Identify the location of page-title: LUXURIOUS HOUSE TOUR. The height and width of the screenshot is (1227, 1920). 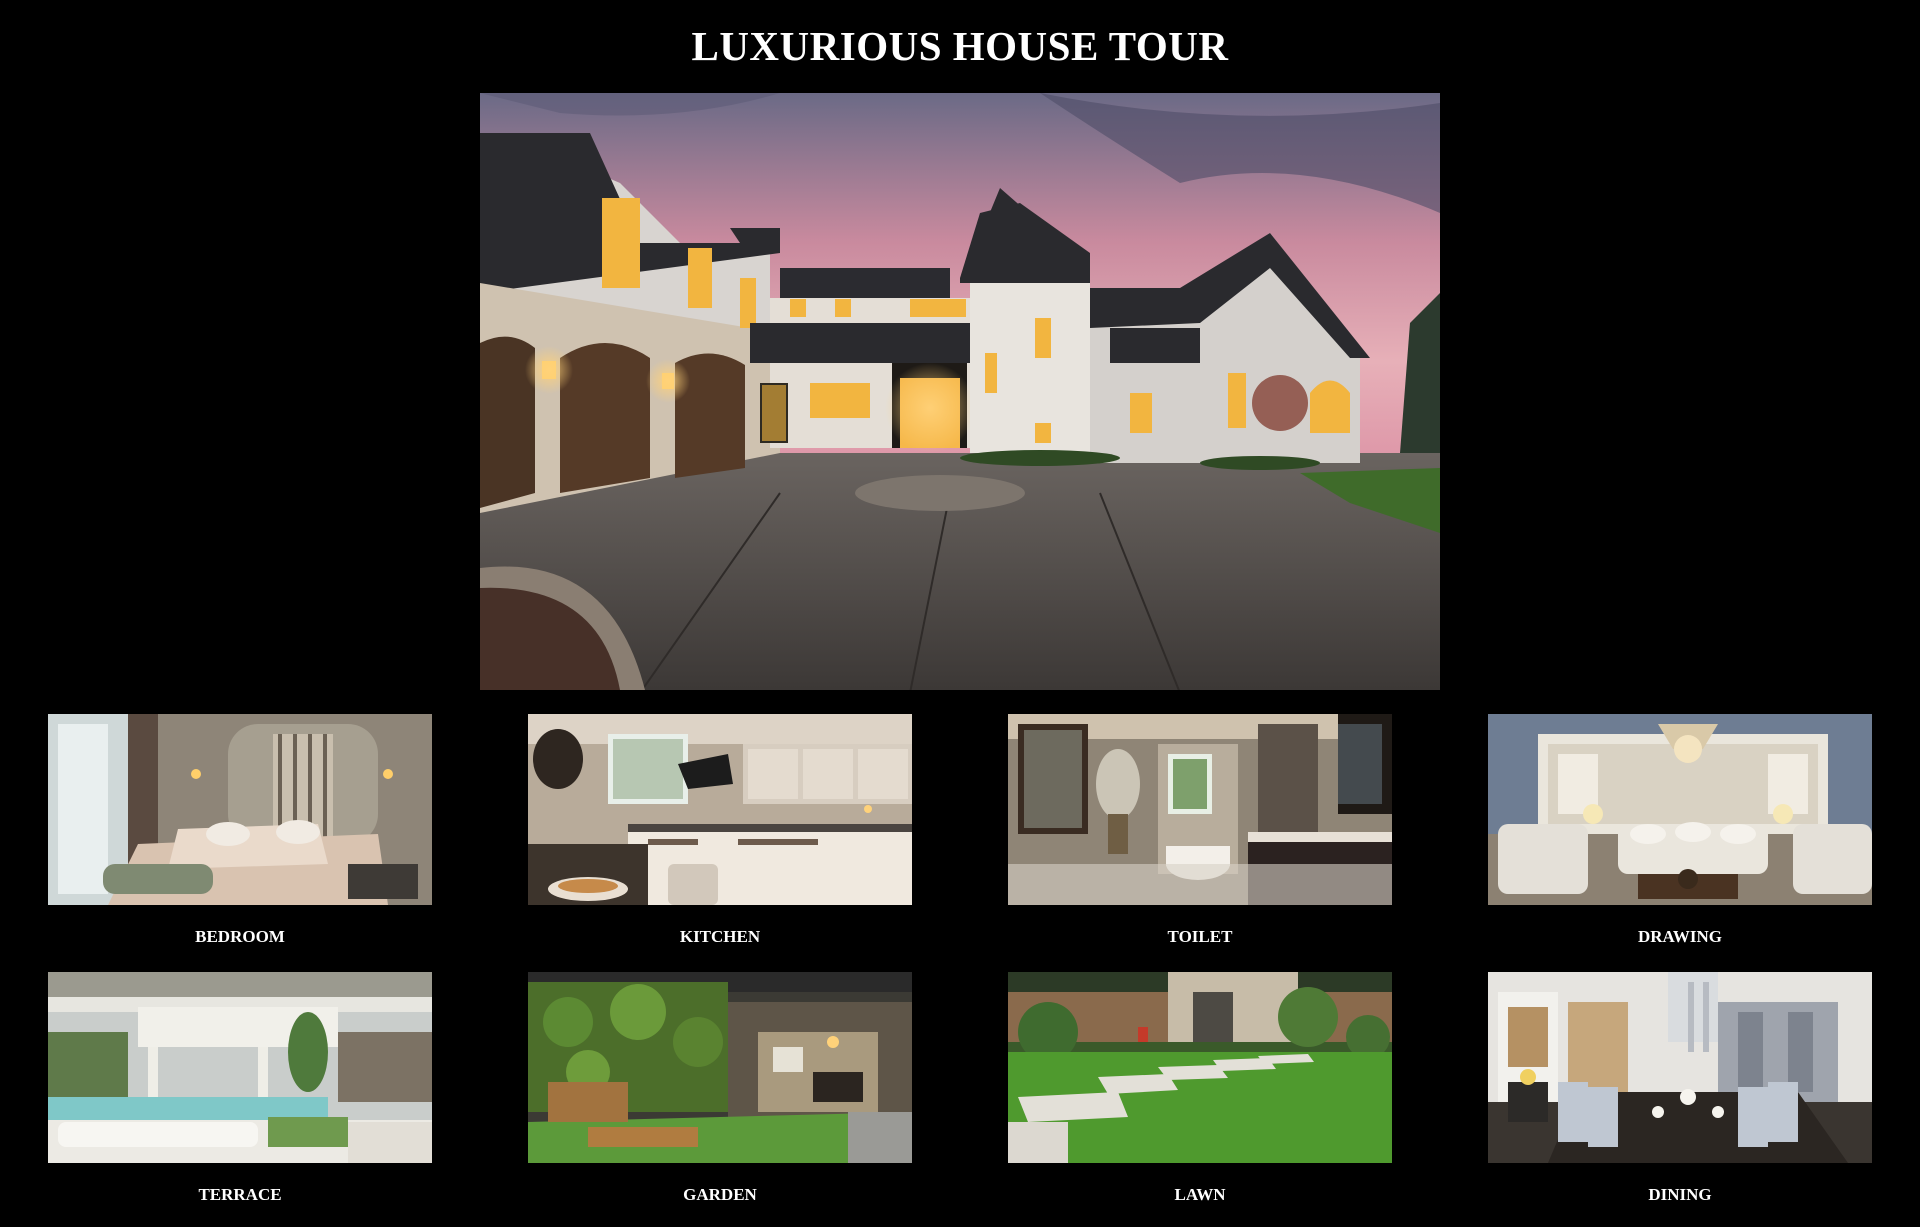
(960, 46).